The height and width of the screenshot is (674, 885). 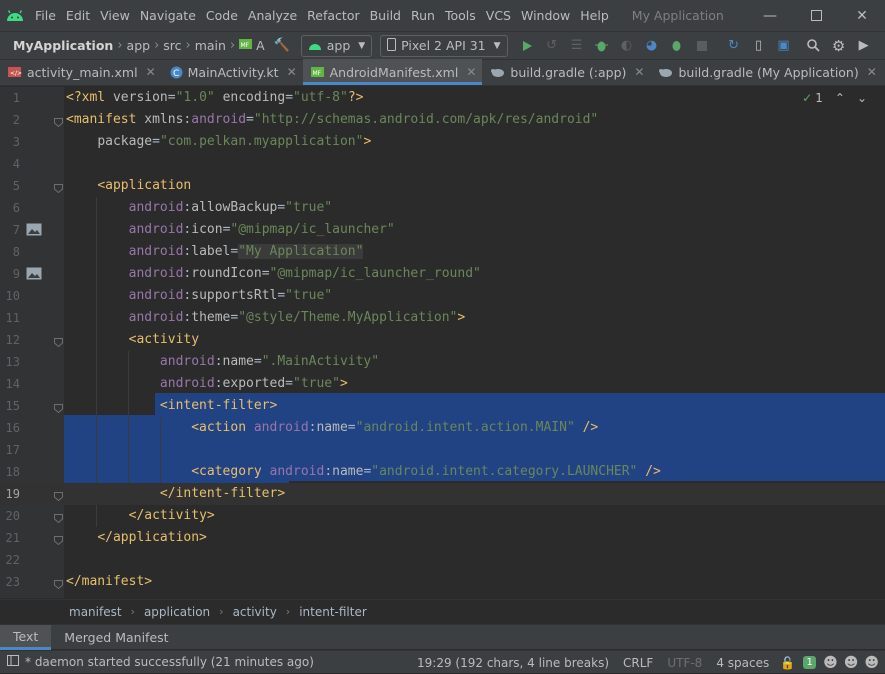 What do you see at coordinates (627, 46) in the screenshot?
I see `profile-icon: ◐` at bounding box center [627, 46].